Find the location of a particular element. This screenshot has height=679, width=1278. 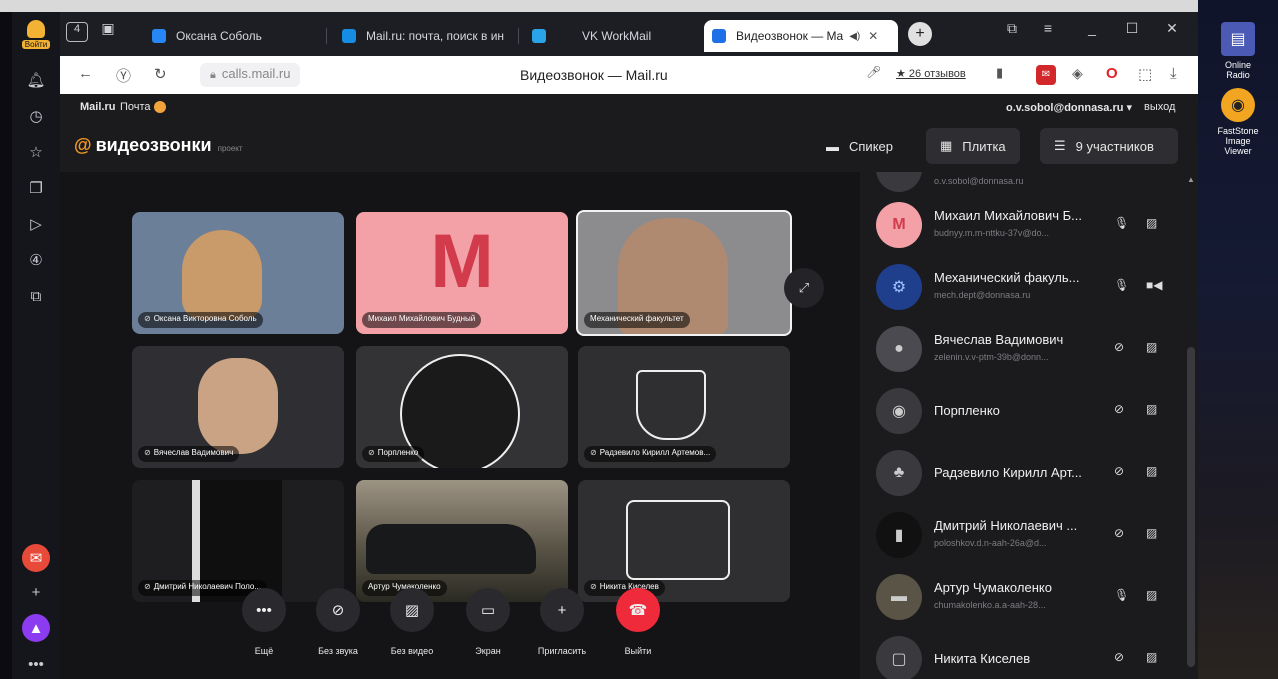

menu-icon: ≡ is located at coordinates (1048, 28).